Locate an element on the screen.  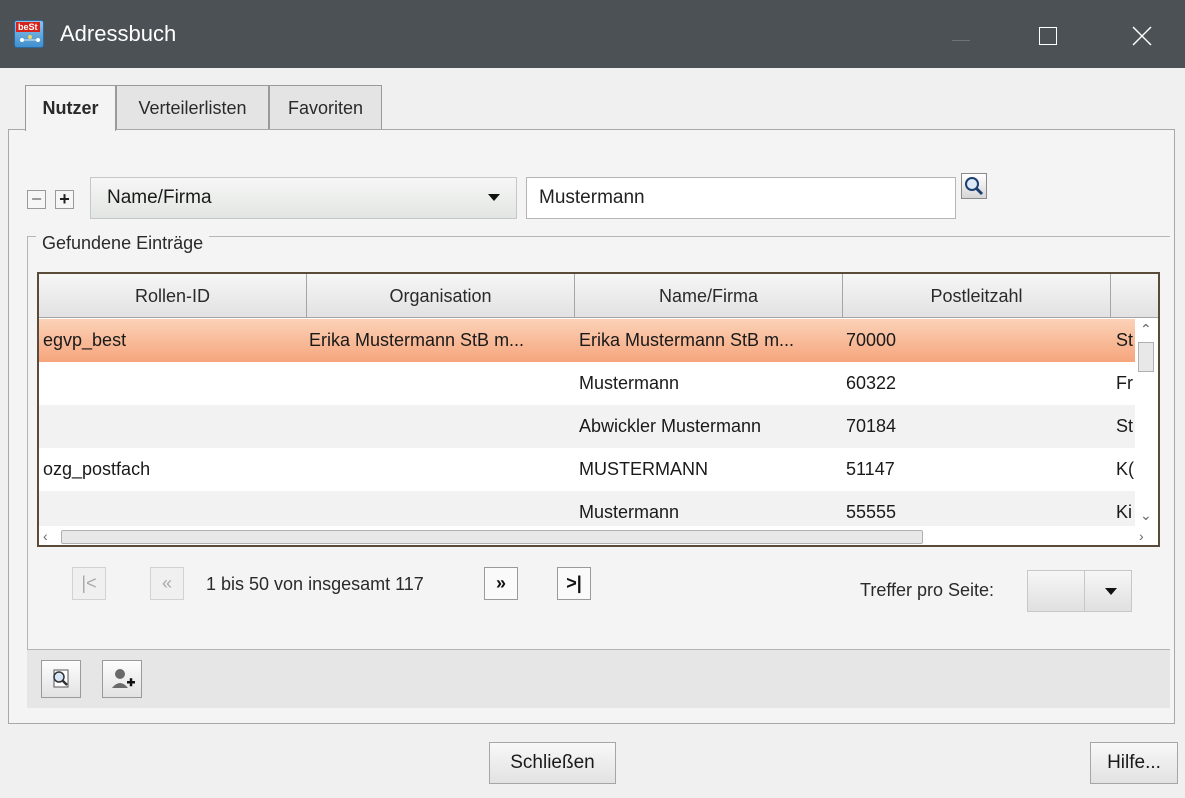
toolbar is located at coordinates (598, 679).